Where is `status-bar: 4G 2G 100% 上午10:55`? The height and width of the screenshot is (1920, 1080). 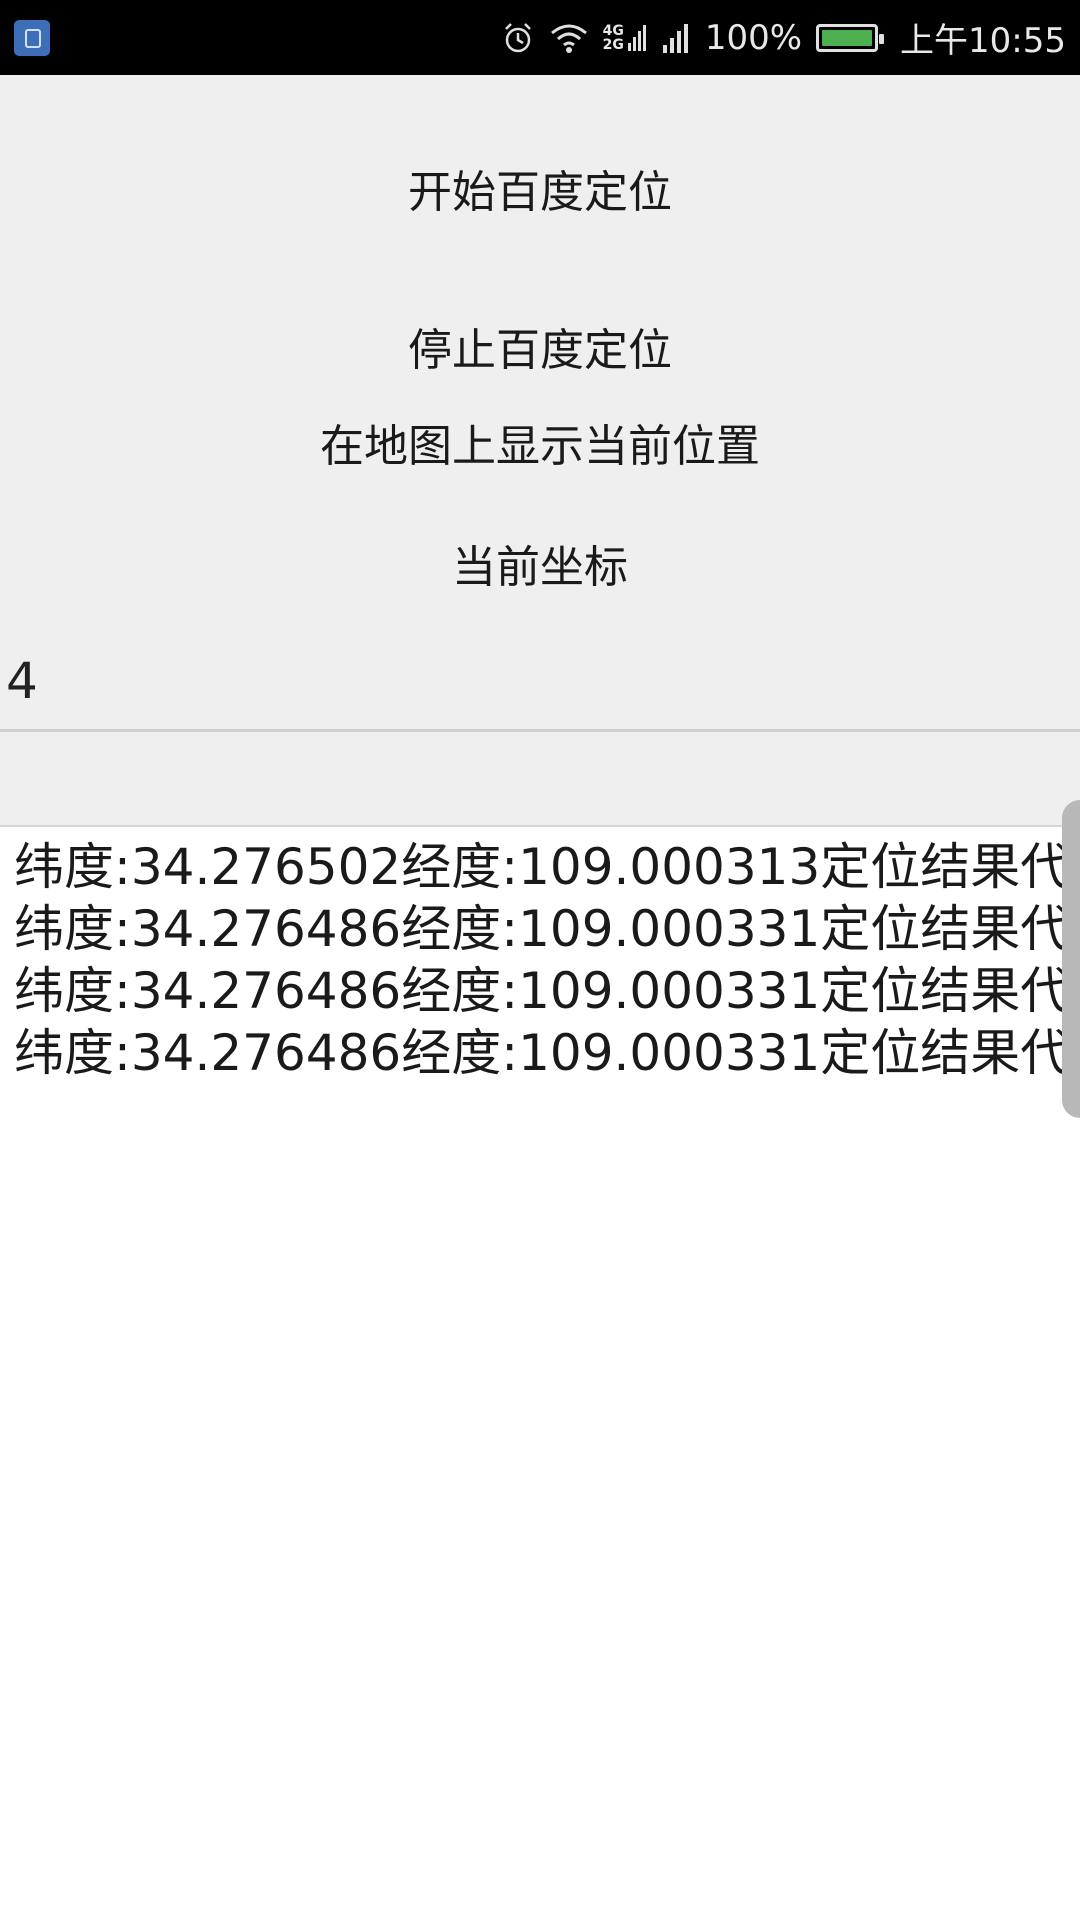
status-bar: 4G 2G 100% 上午10:55 is located at coordinates (540, 37).